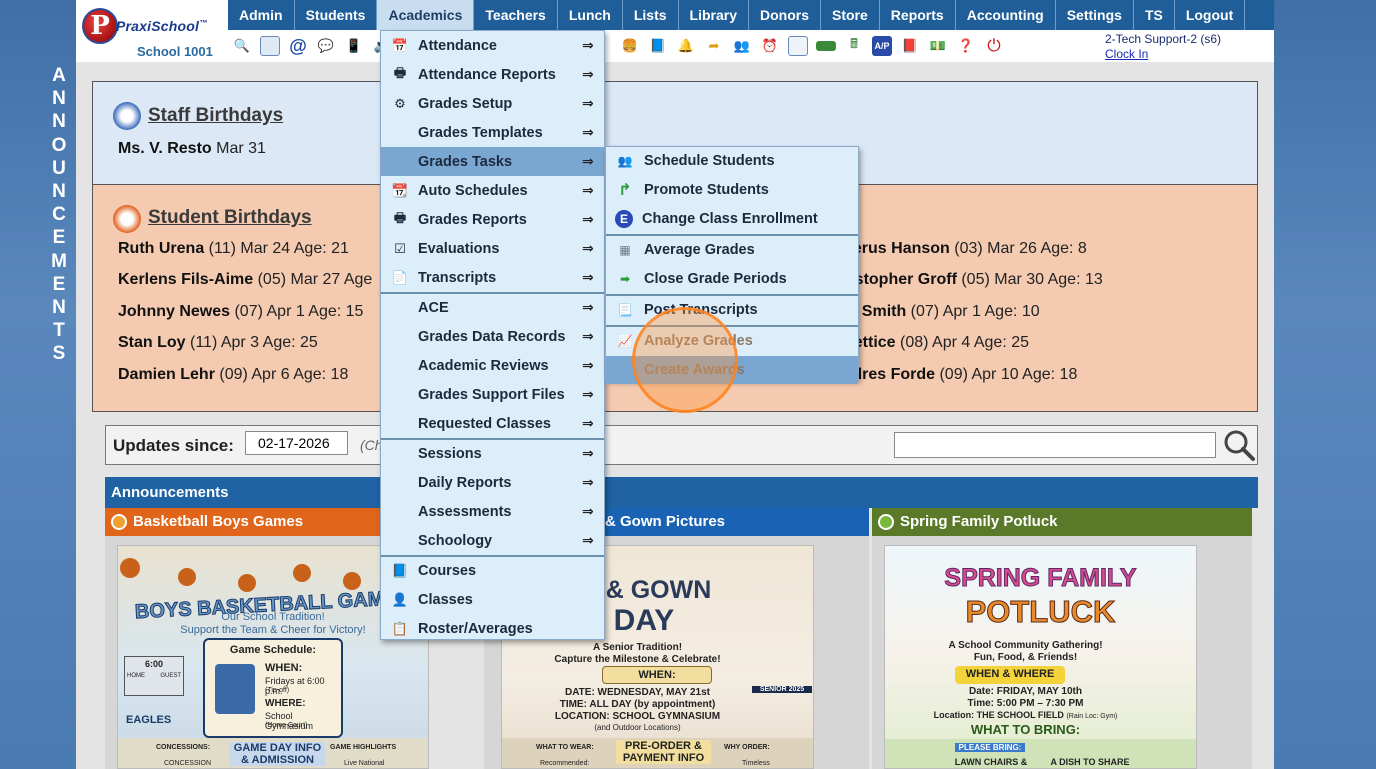 The height and width of the screenshot is (769, 1376). What do you see at coordinates (732, 250) in the screenshot?
I see `submenu-item-average-grades: ▦ Average Grades` at bounding box center [732, 250].